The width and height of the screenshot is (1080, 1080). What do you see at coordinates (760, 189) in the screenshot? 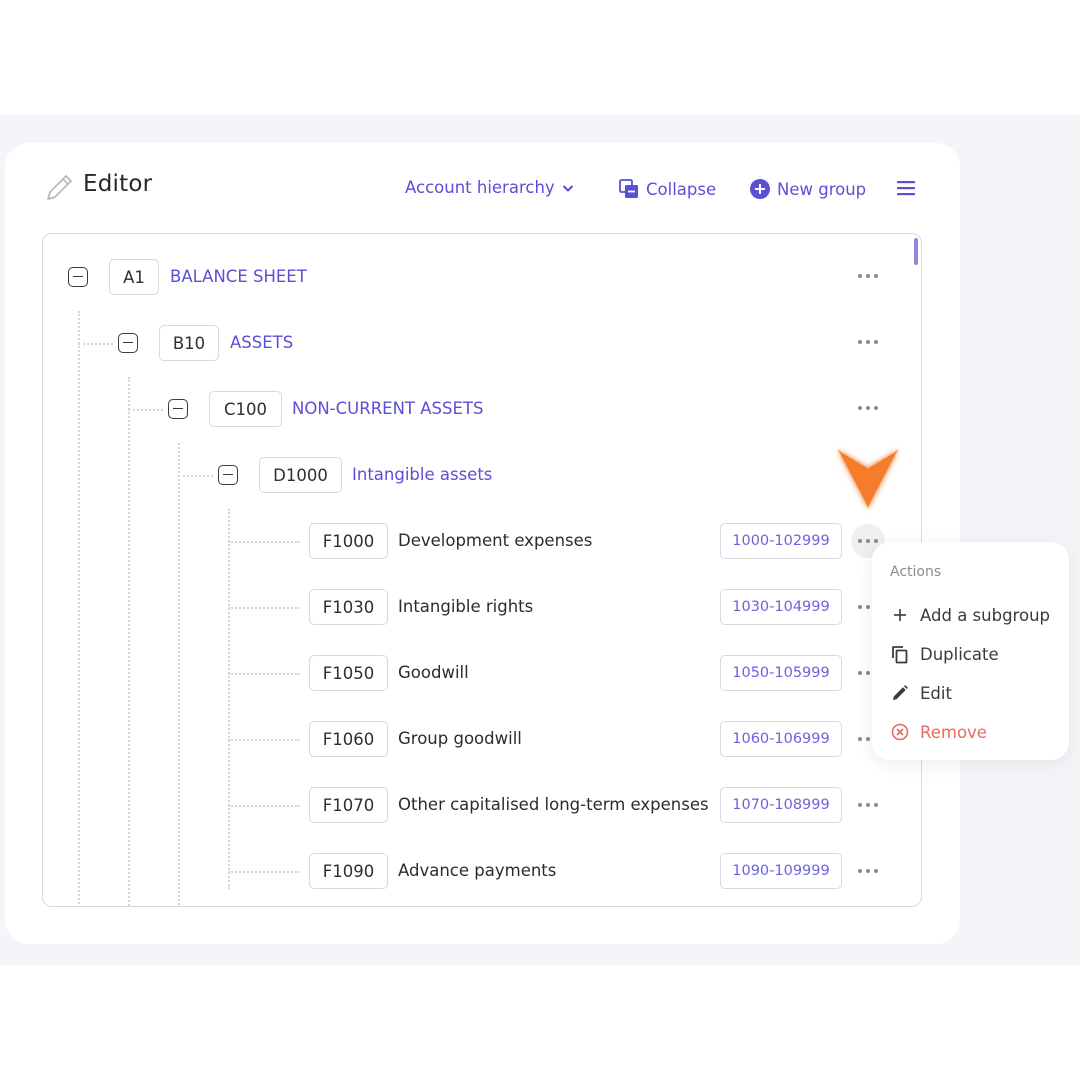
I see `plus-circle-icon` at bounding box center [760, 189].